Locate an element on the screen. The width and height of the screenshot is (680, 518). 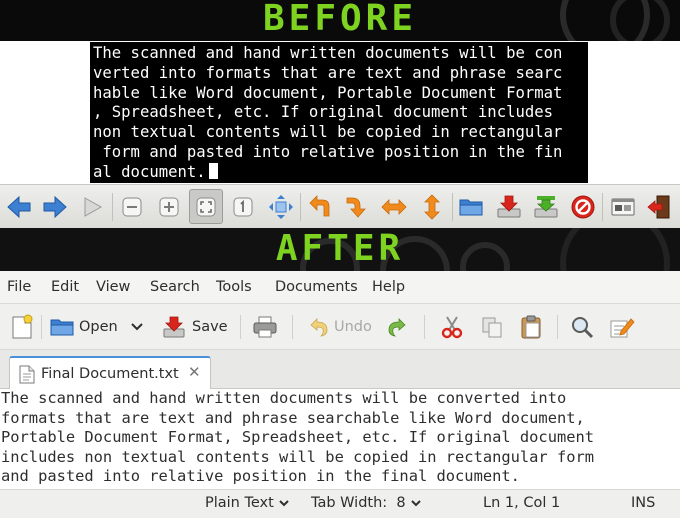
text-file-icon is located at coordinates (27, 374).